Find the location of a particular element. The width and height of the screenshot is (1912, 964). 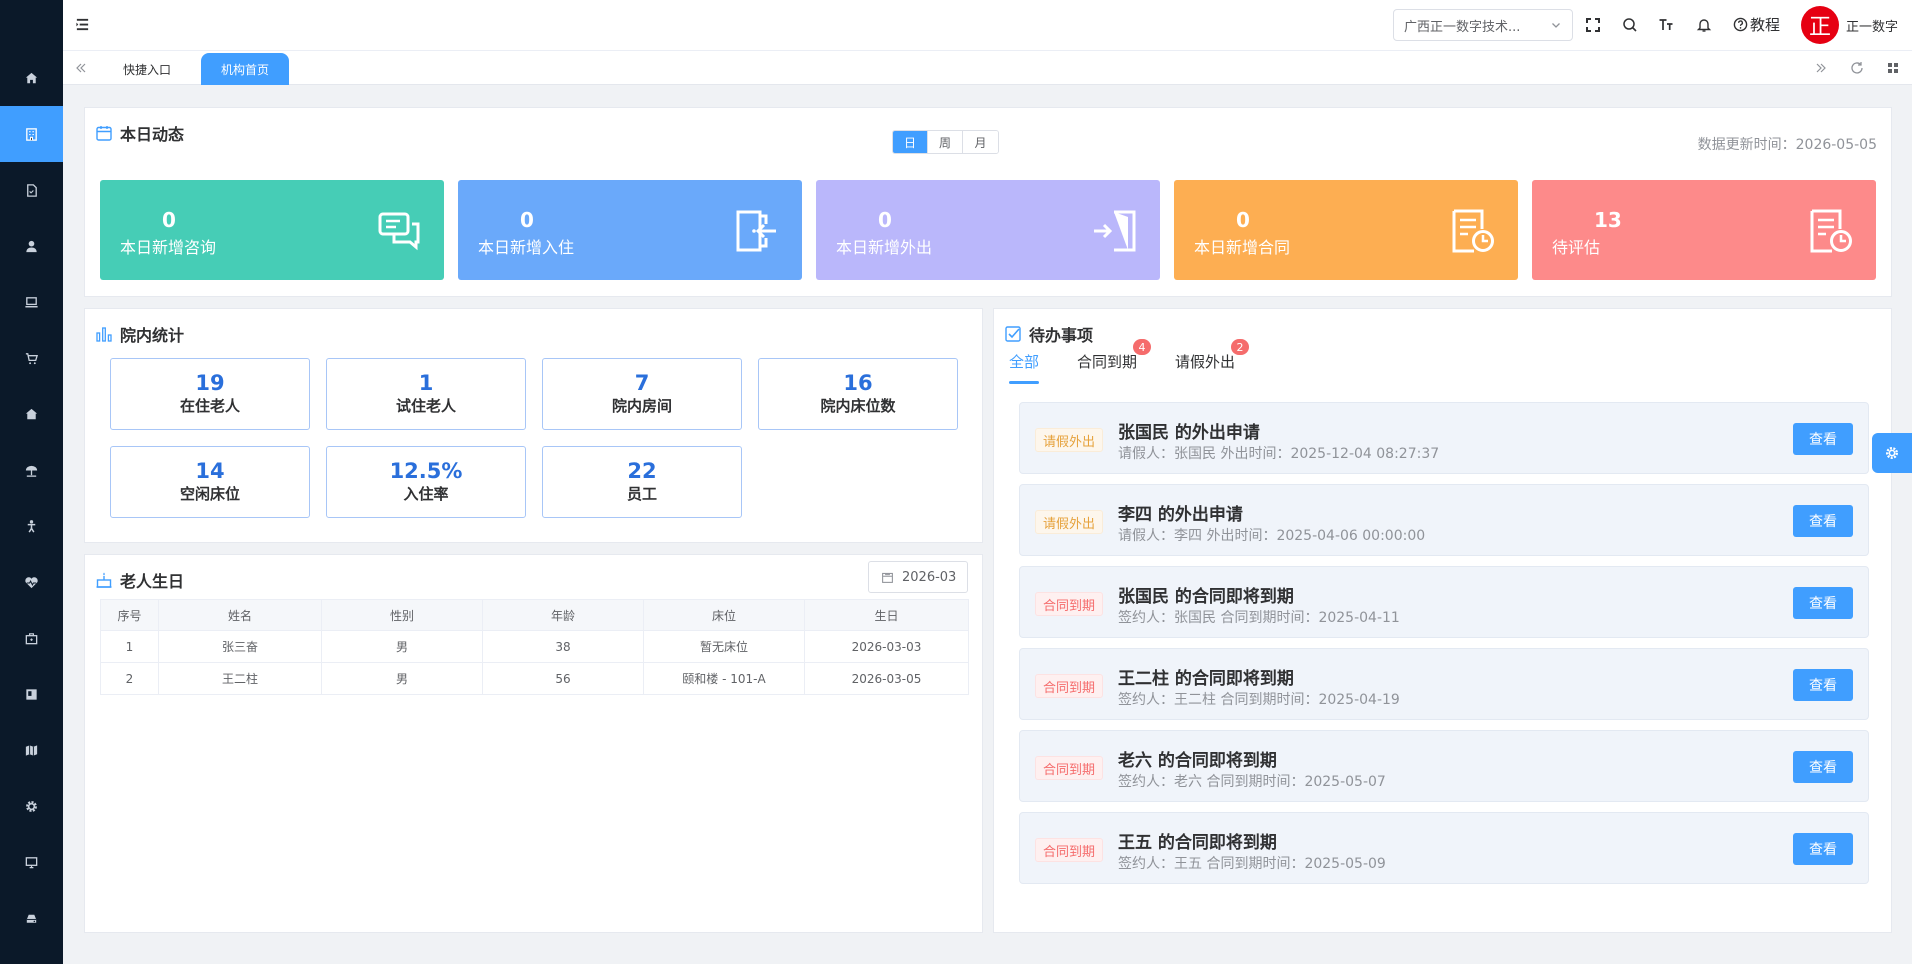

monitor-icon is located at coordinates (31, 862).